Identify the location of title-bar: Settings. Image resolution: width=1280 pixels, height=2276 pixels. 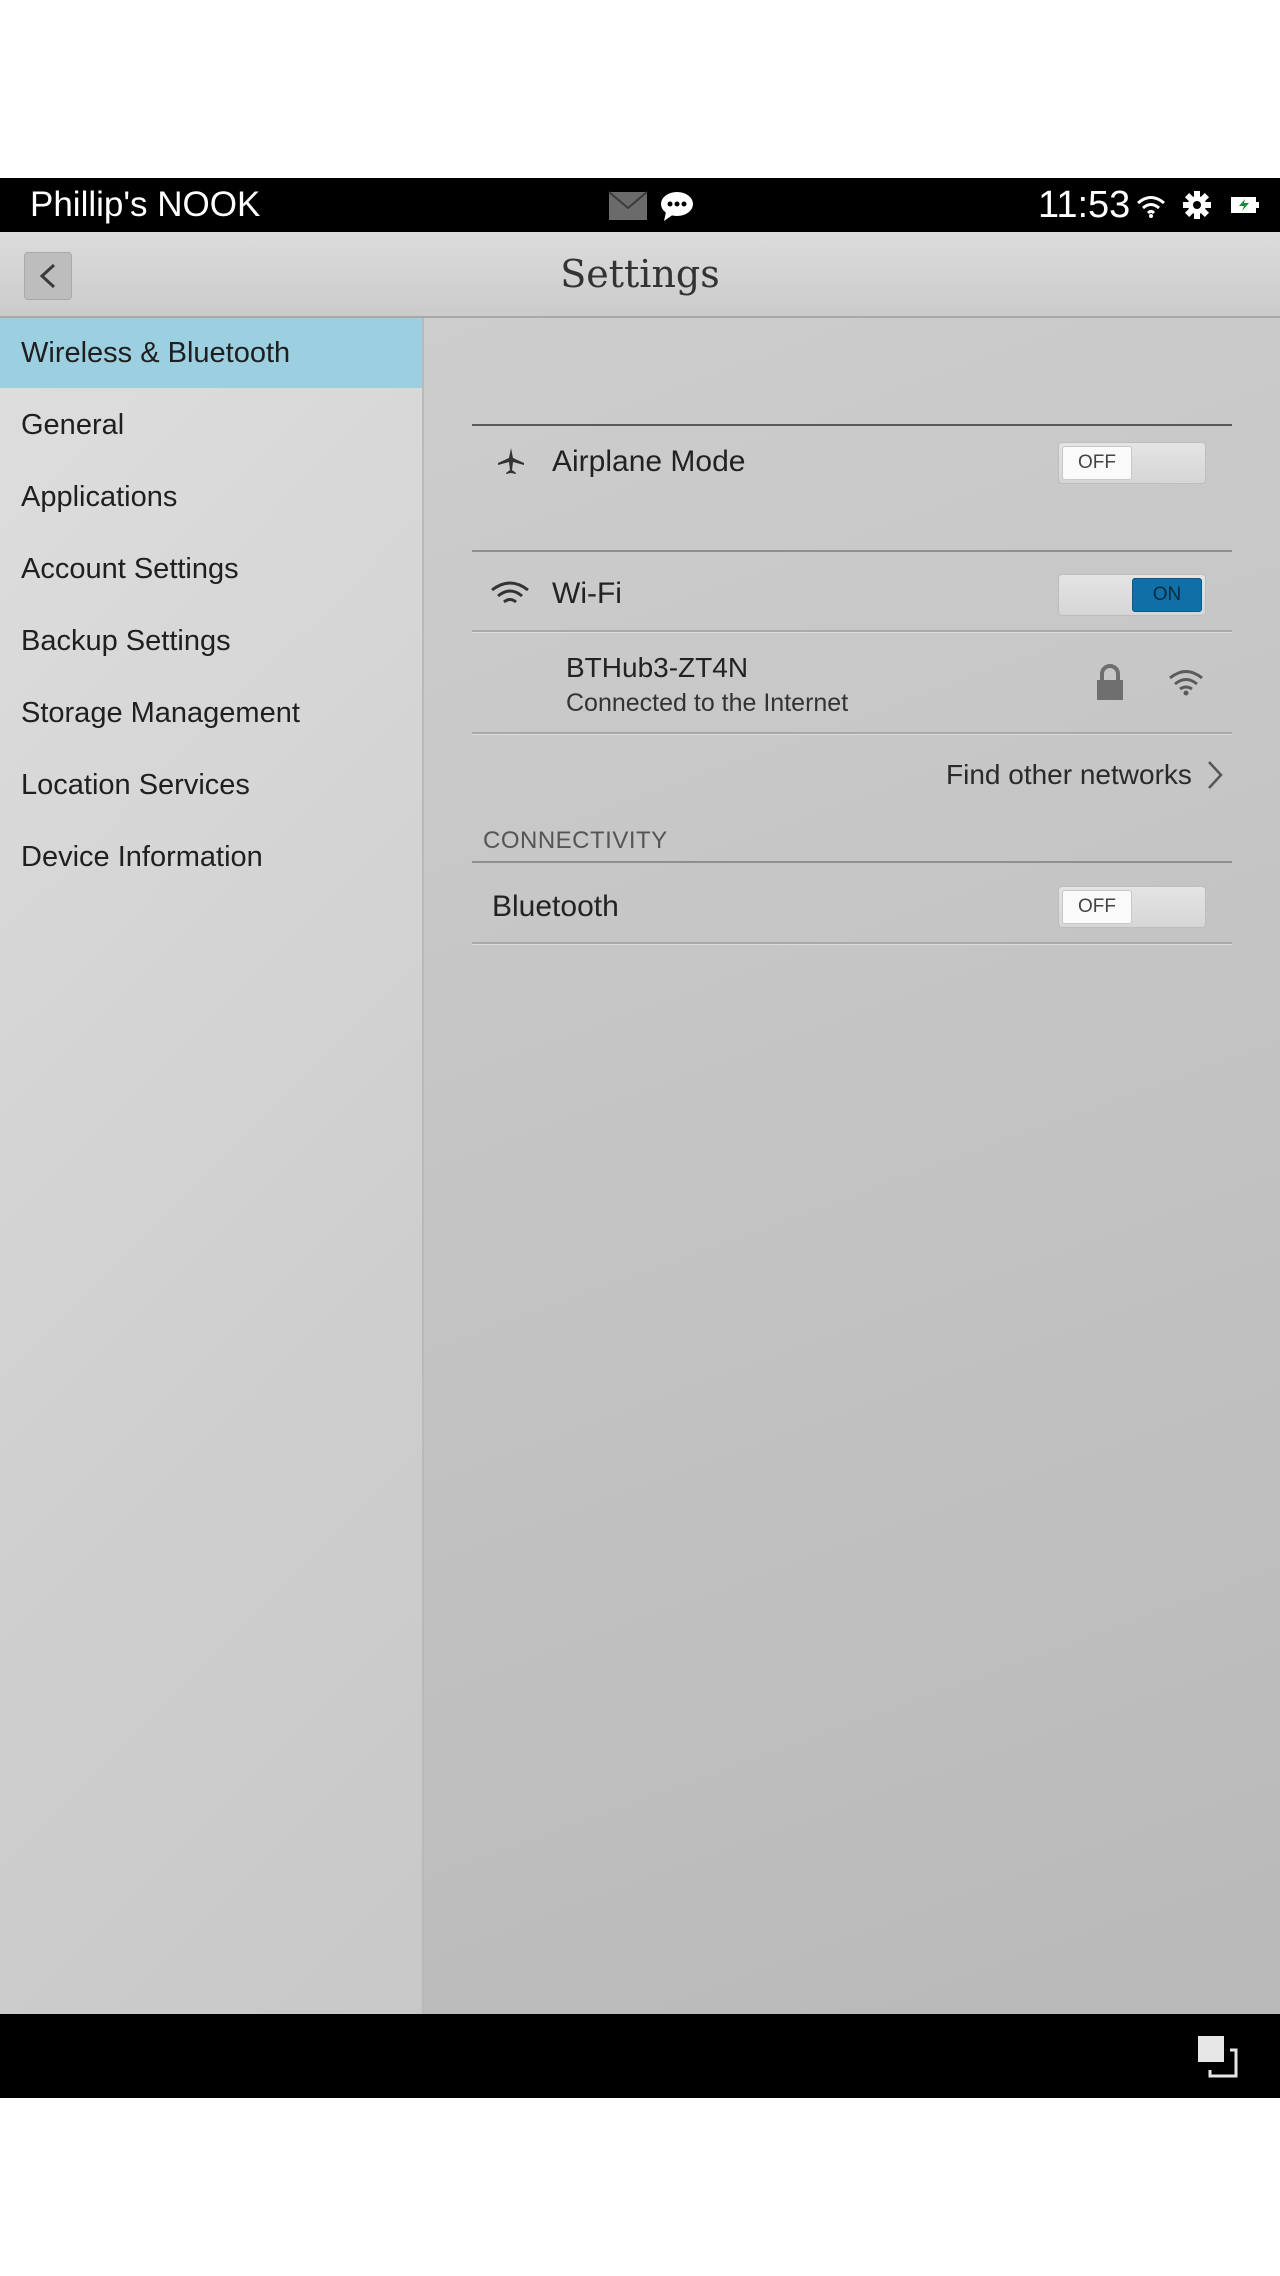
(640, 275).